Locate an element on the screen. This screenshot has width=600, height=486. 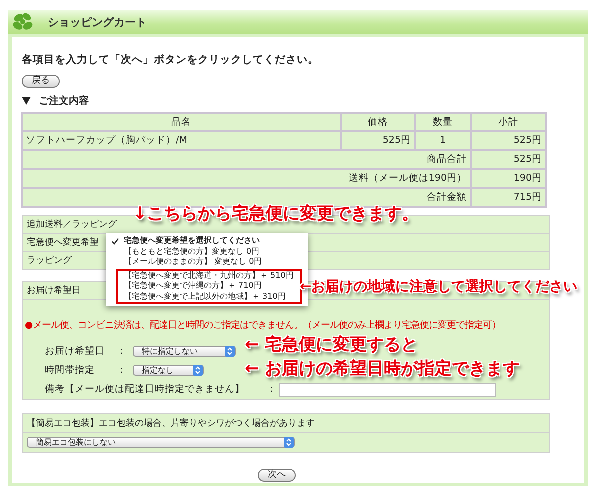
section-title: ご注文内容 is located at coordinates (64, 101).